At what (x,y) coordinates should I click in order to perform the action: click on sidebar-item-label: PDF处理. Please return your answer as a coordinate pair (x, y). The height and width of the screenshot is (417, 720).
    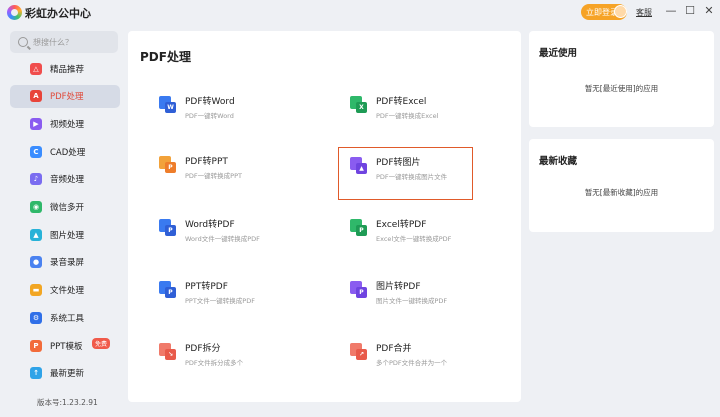
    Looking at the image, I should click on (67, 97).